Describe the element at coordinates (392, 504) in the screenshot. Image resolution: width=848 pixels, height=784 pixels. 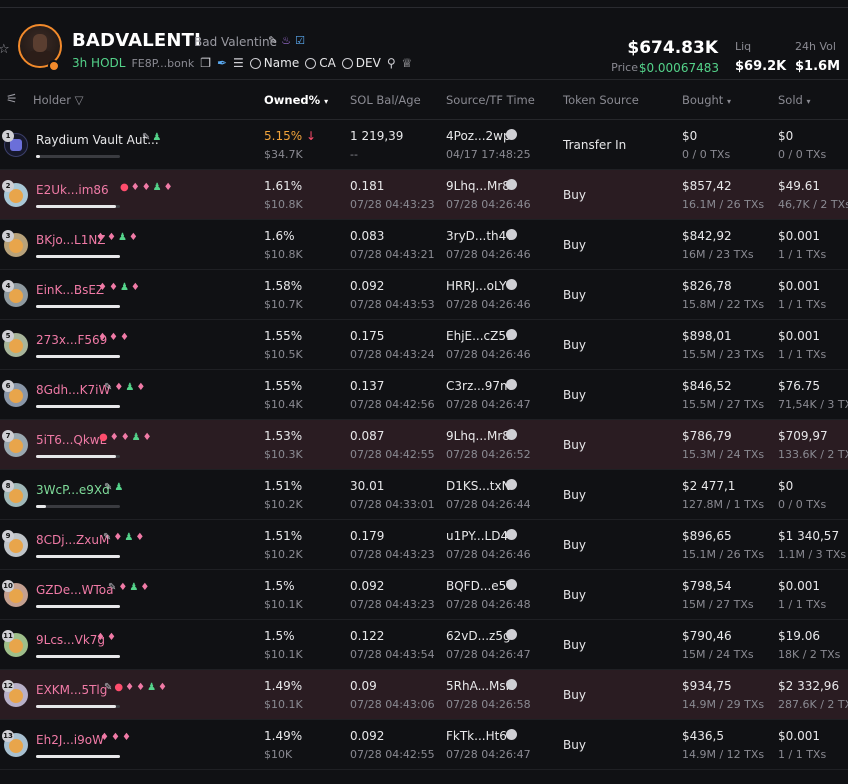
I see `wallet-age: 07/28 04:33:01` at that location.